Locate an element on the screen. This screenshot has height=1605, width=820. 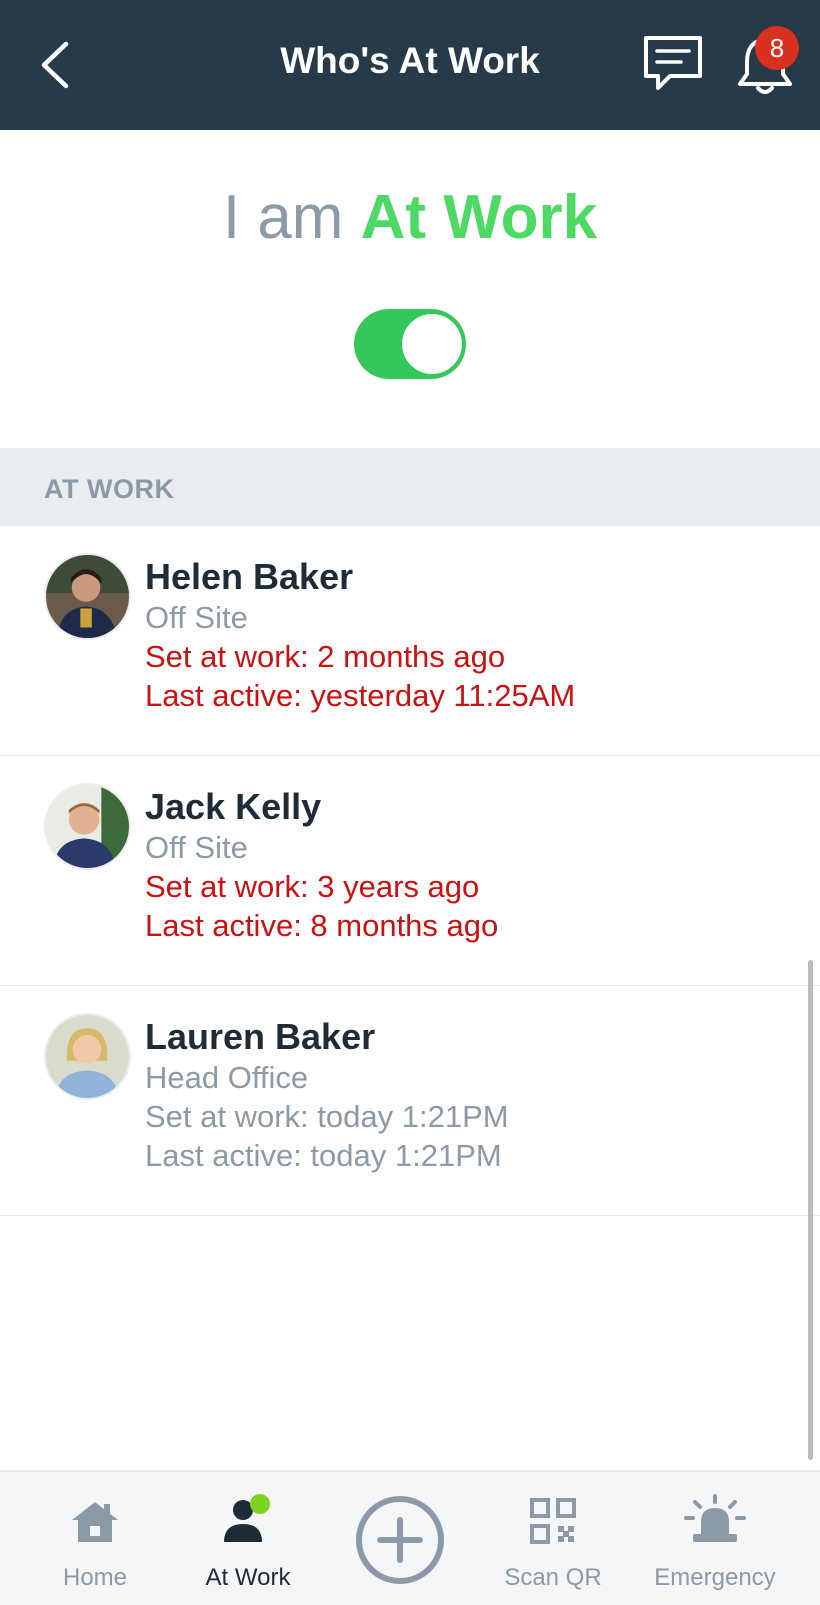
chat-icon is located at coordinates (673, 63).